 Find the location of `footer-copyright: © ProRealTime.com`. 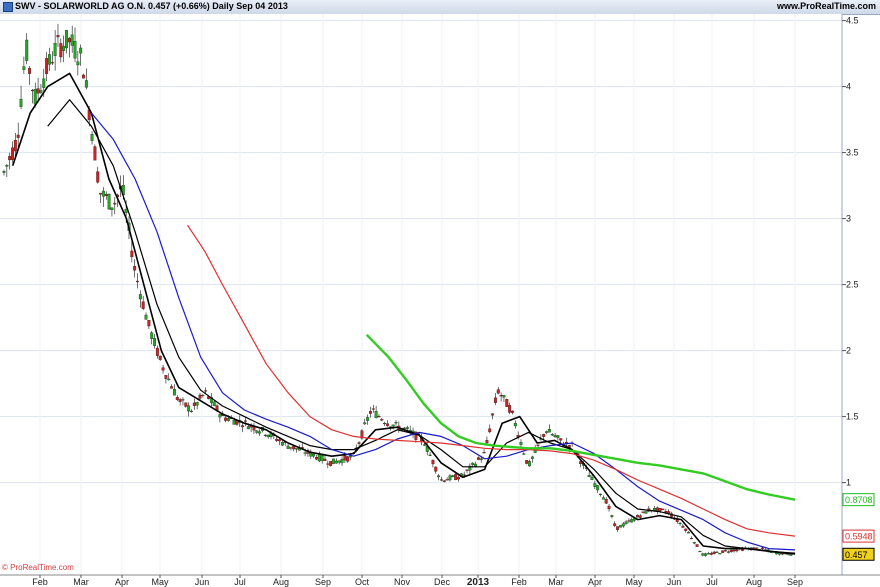

footer-copyright: © ProRealTime.com is located at coordinates (38, 567).